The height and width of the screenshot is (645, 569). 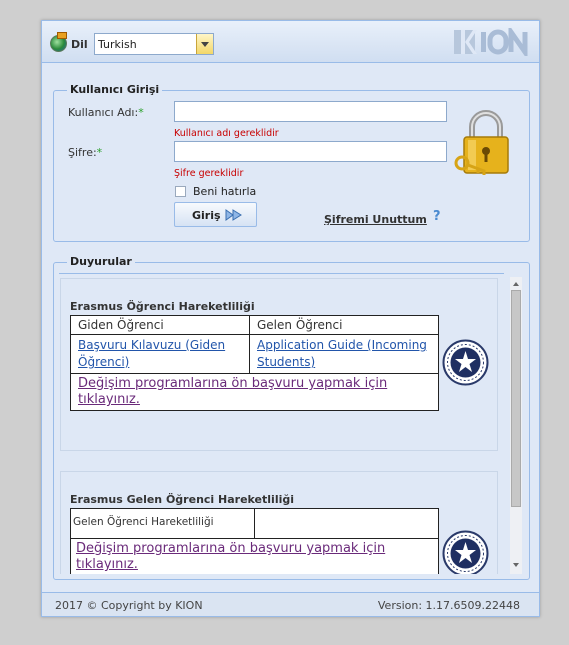 I want to click on outgoing-guide-link: Başvuru Kılavuzu (Giden Öğrenci), so click(x=151, y=353).